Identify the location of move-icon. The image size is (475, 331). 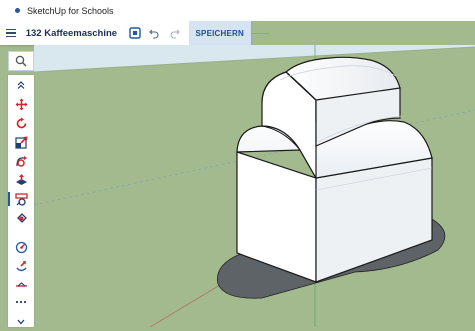
(21, 104).